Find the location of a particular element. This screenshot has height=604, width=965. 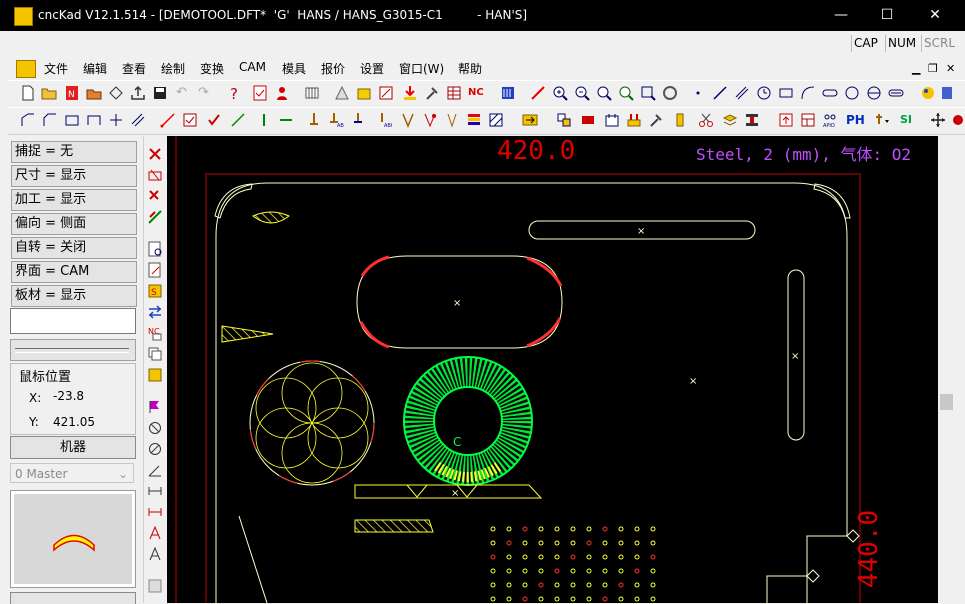

circle-icon is located at coordinates (852, 93).